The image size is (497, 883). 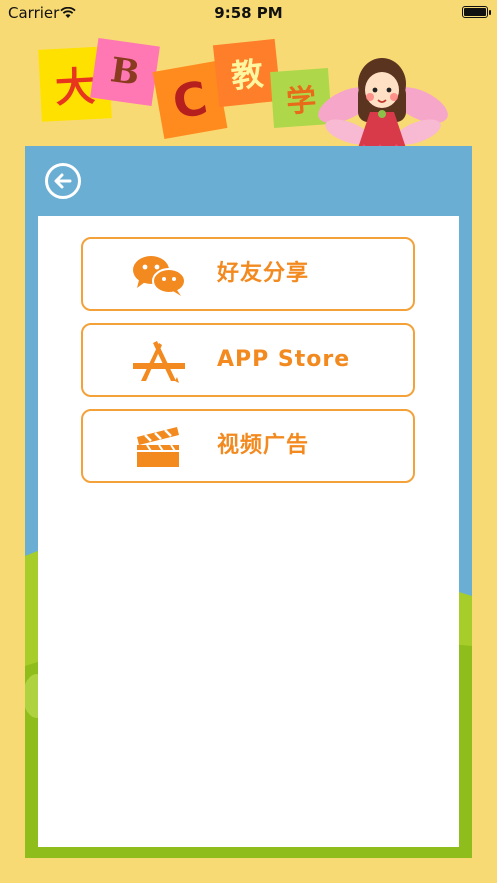 What do you see at coordinates (75, 88) in the screenshot?
I see `logo-tile-text: 大` at bounding box center [75, 88].